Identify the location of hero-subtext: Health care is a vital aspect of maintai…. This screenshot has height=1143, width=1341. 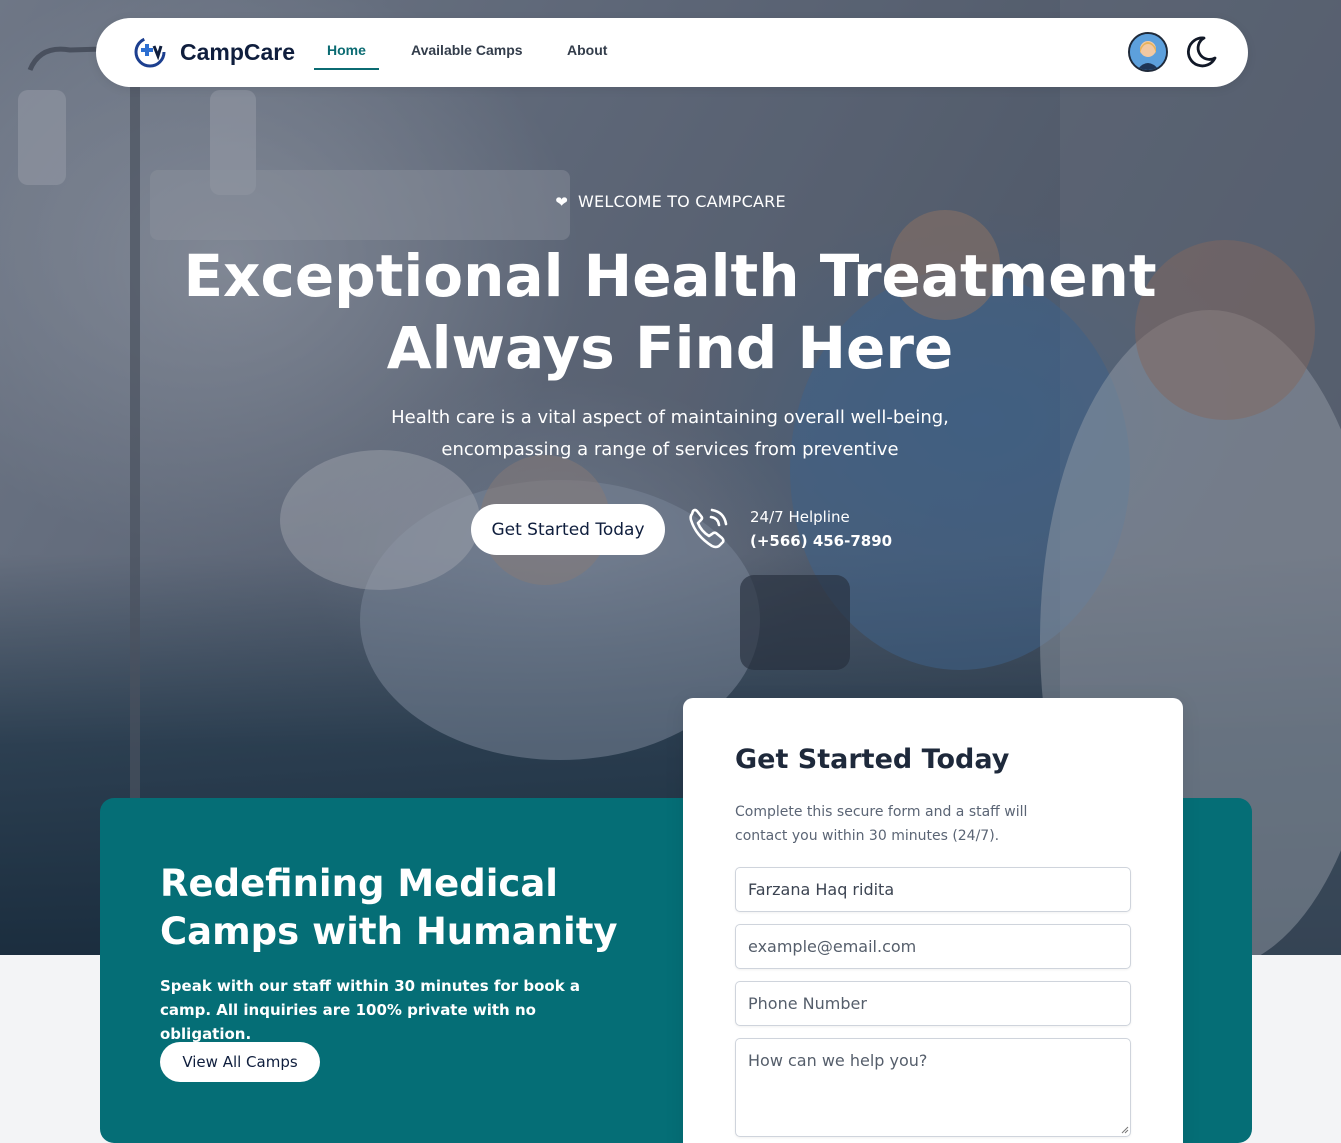
(670, 434).